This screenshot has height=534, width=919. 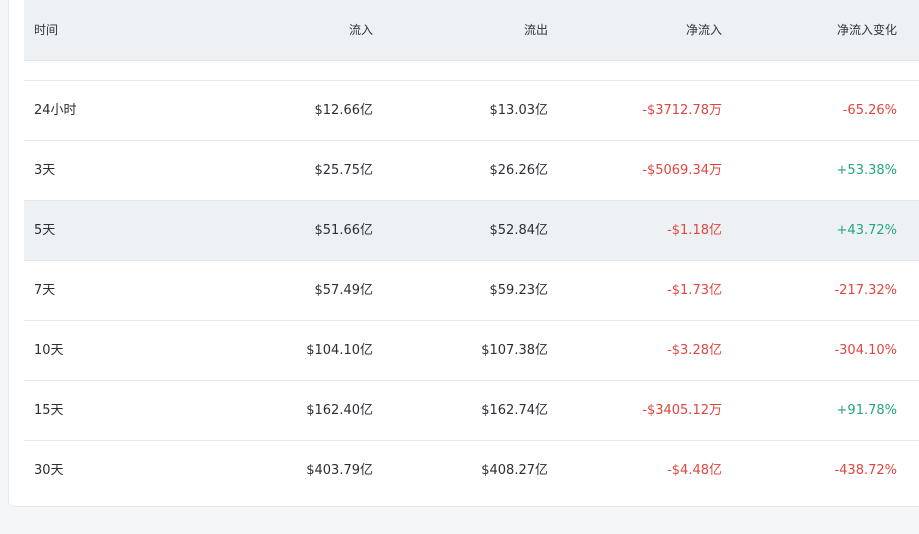 What do you see at coordinates (867, 30) in the screenshot?
I see `header-net-inflow-change: 净流入变化` at bounding box center [867, 30].